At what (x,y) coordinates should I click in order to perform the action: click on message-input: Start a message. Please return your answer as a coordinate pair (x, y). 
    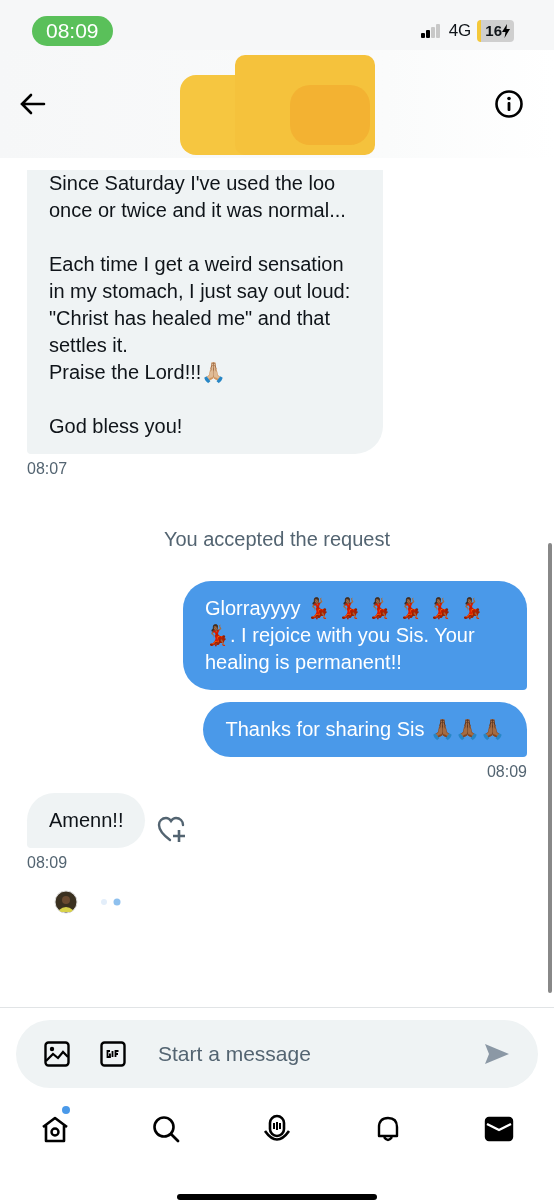
    Looking at the image, I should click on (305, 1054).